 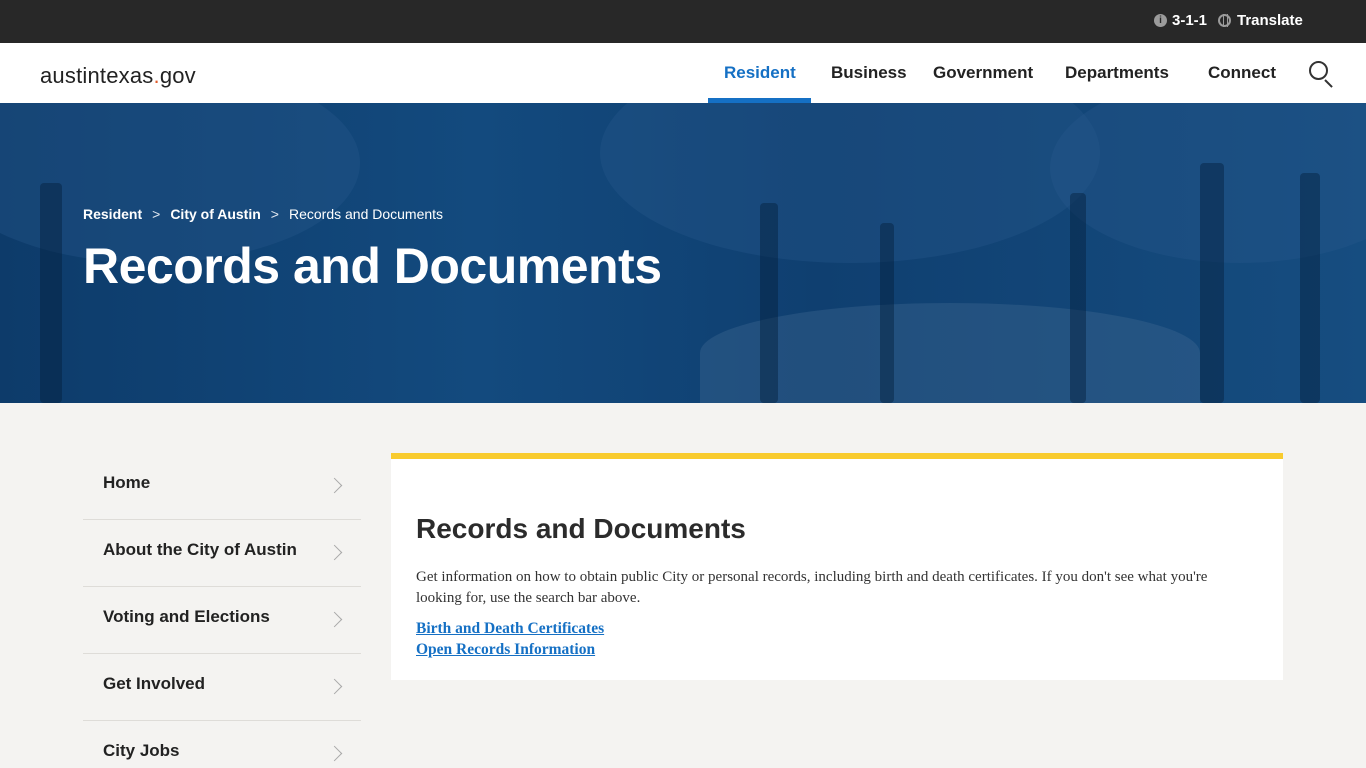 What do you see at coordinates (222, 687) in the screenshot?
I see `sidebar-item-get-involved: Get Involved` at bounding box center [222, 687].